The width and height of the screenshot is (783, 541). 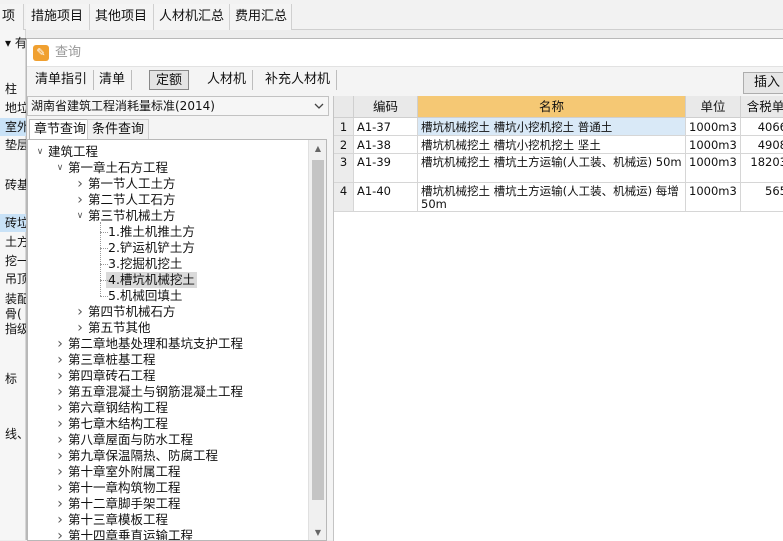 I want to click on standard-select: 湖南省建筑工程消耗量标准(2014), so click(x=178, y=106).